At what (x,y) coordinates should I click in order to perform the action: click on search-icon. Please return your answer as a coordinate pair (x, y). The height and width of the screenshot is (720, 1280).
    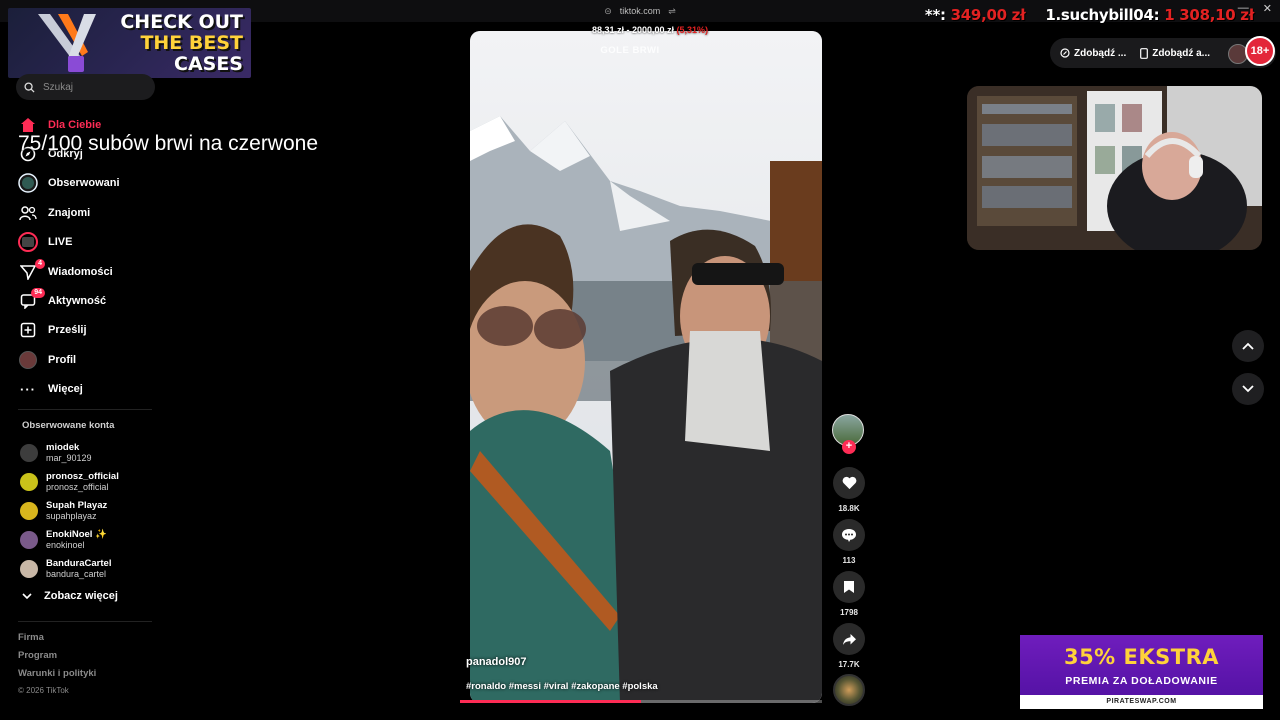
    Looking at the image, I should click on (29, 87).